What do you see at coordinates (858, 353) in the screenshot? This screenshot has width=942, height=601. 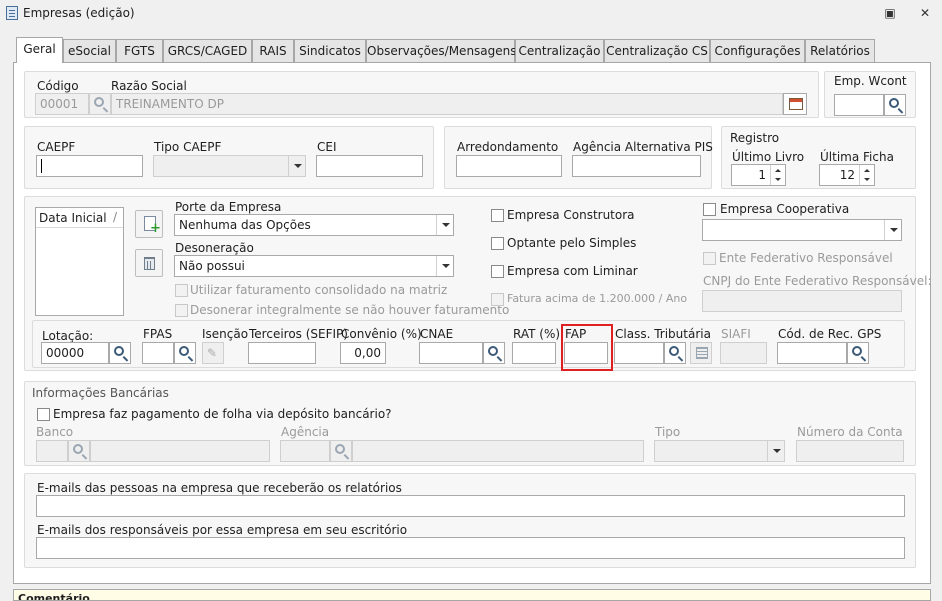 I see `gps-search-button` at bounding box center [858, 353].